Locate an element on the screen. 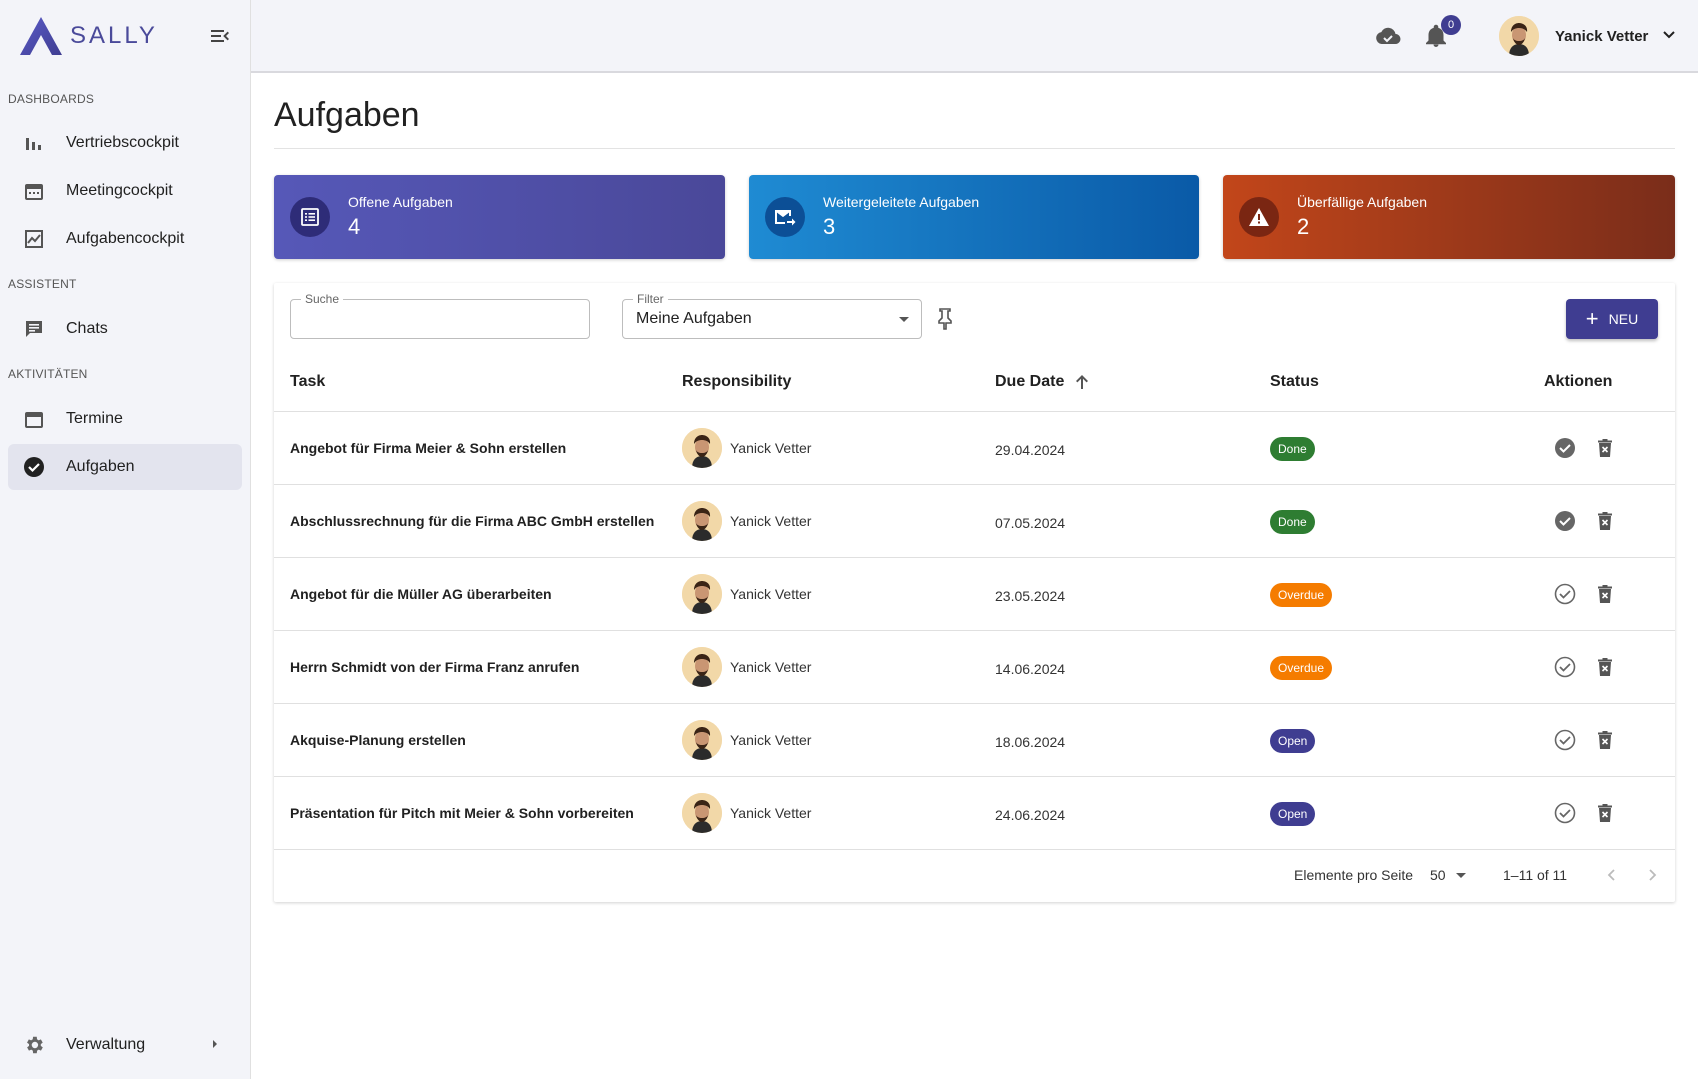 The width and height of the screenshot is (1698, 1079). stat-label: Weitergeleitete Aufgaben is located at coordinates (901, 202).